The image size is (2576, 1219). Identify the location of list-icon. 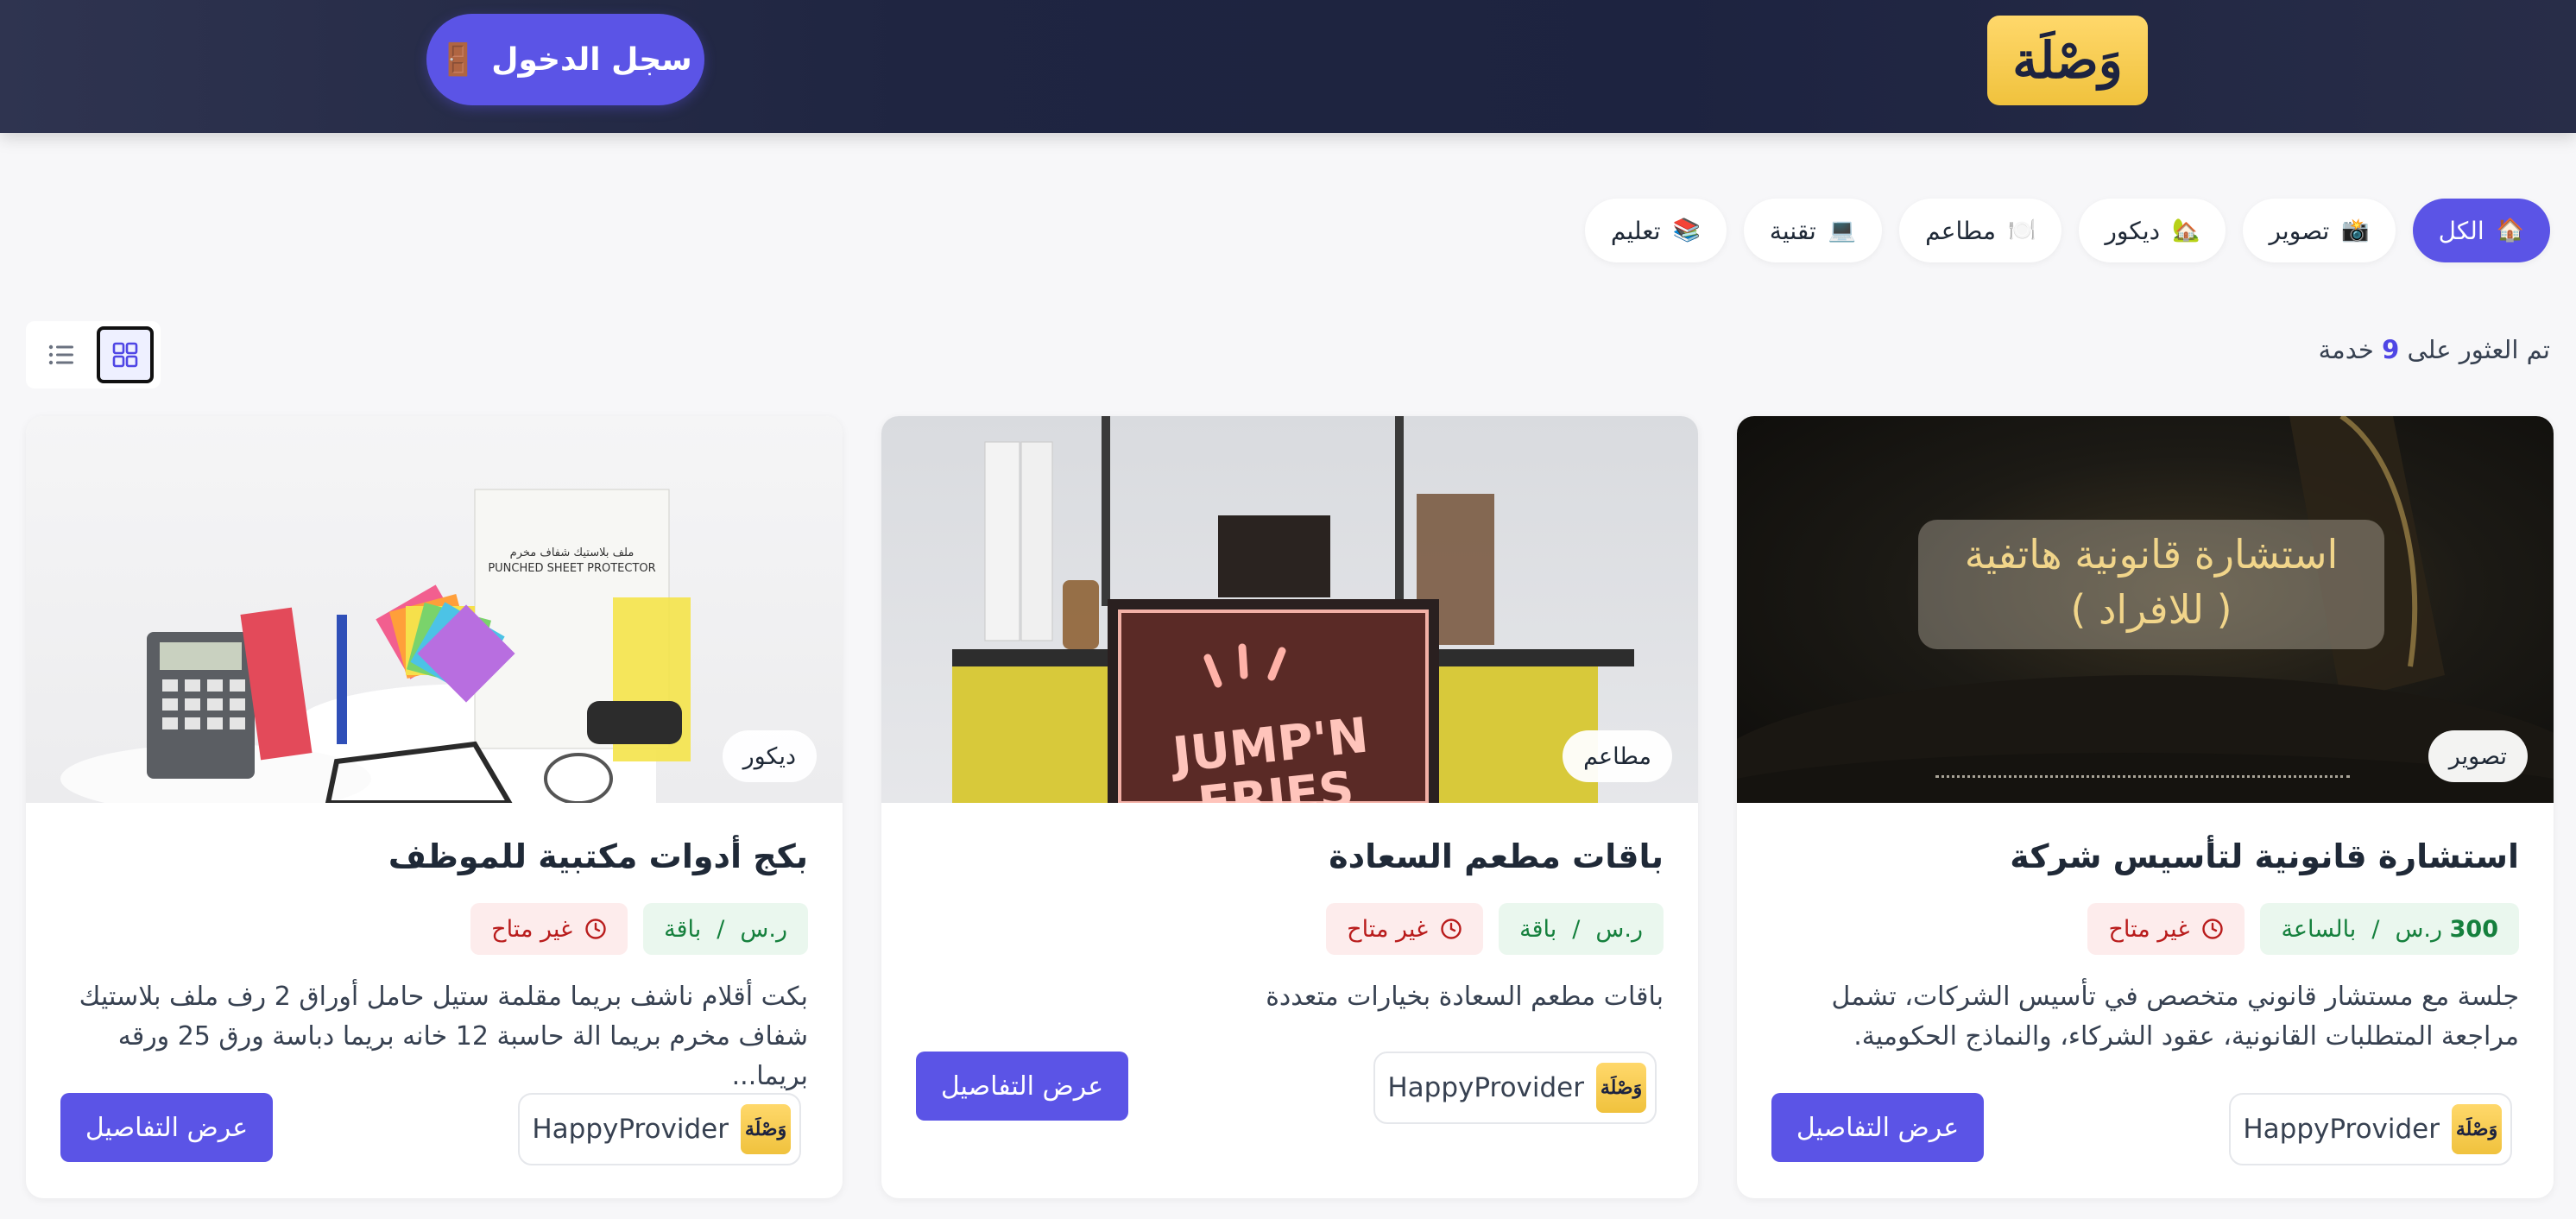
(60, 354).